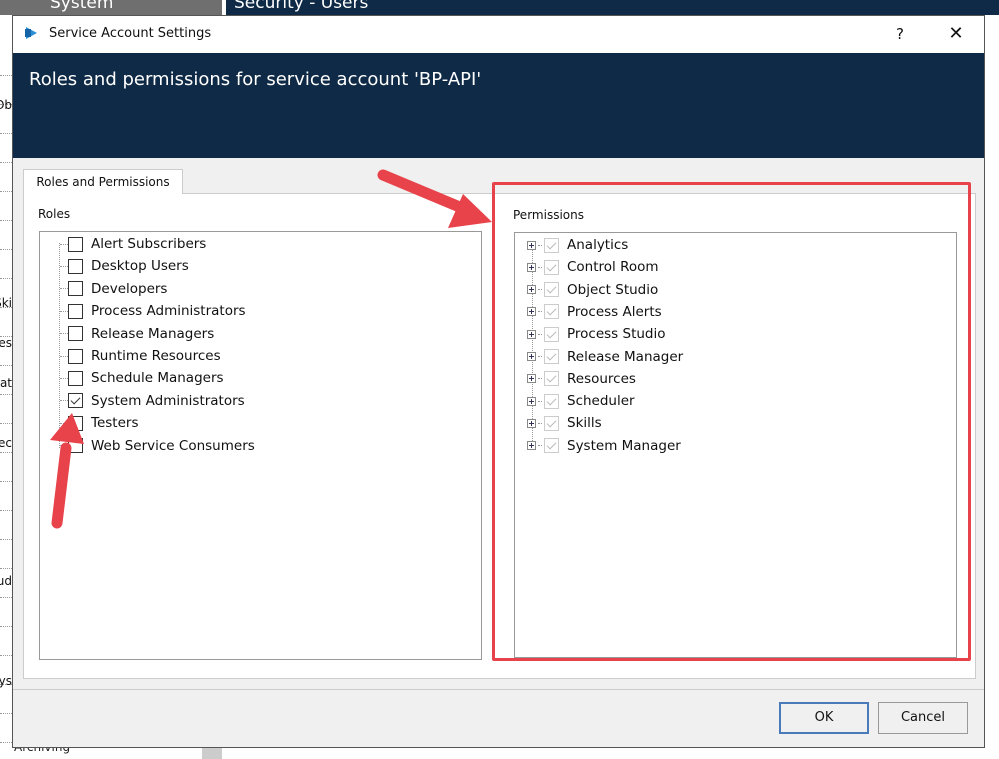 The image size is (999, 759). Describe the element at coordinates (103, 181) in the screenshot. I see `tab-roles-and-permissions: Roles and Permissions` at that location.